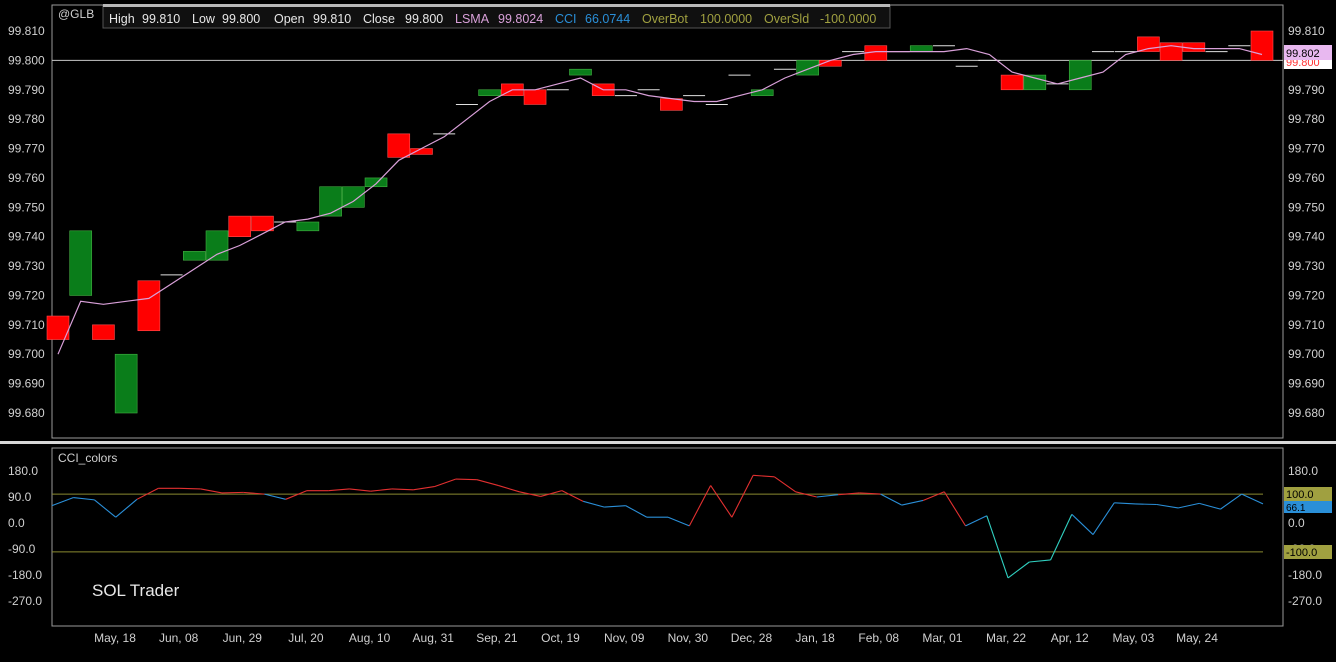 Image resolution: width=1336 pixels, height=662 pixels. What do you see at coordinates (87, 458) in the screenshot?
I see `indicator-title: CCI_colors` at bounding box center [87, 458].